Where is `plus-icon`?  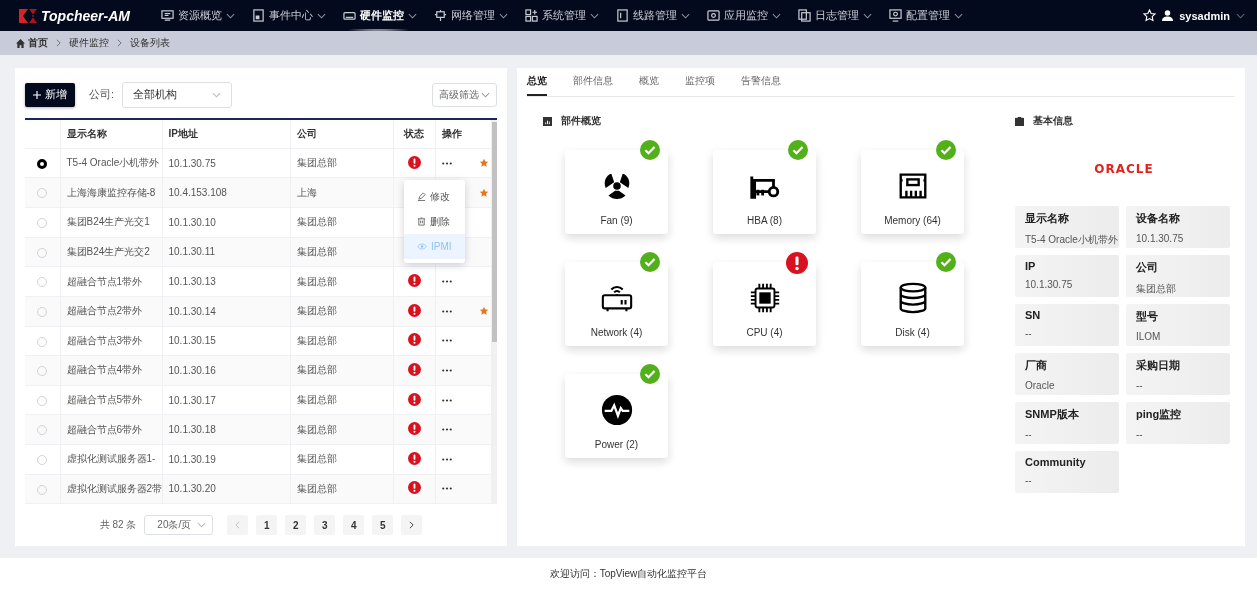
plus-icon is located at coordinates (37, 94).